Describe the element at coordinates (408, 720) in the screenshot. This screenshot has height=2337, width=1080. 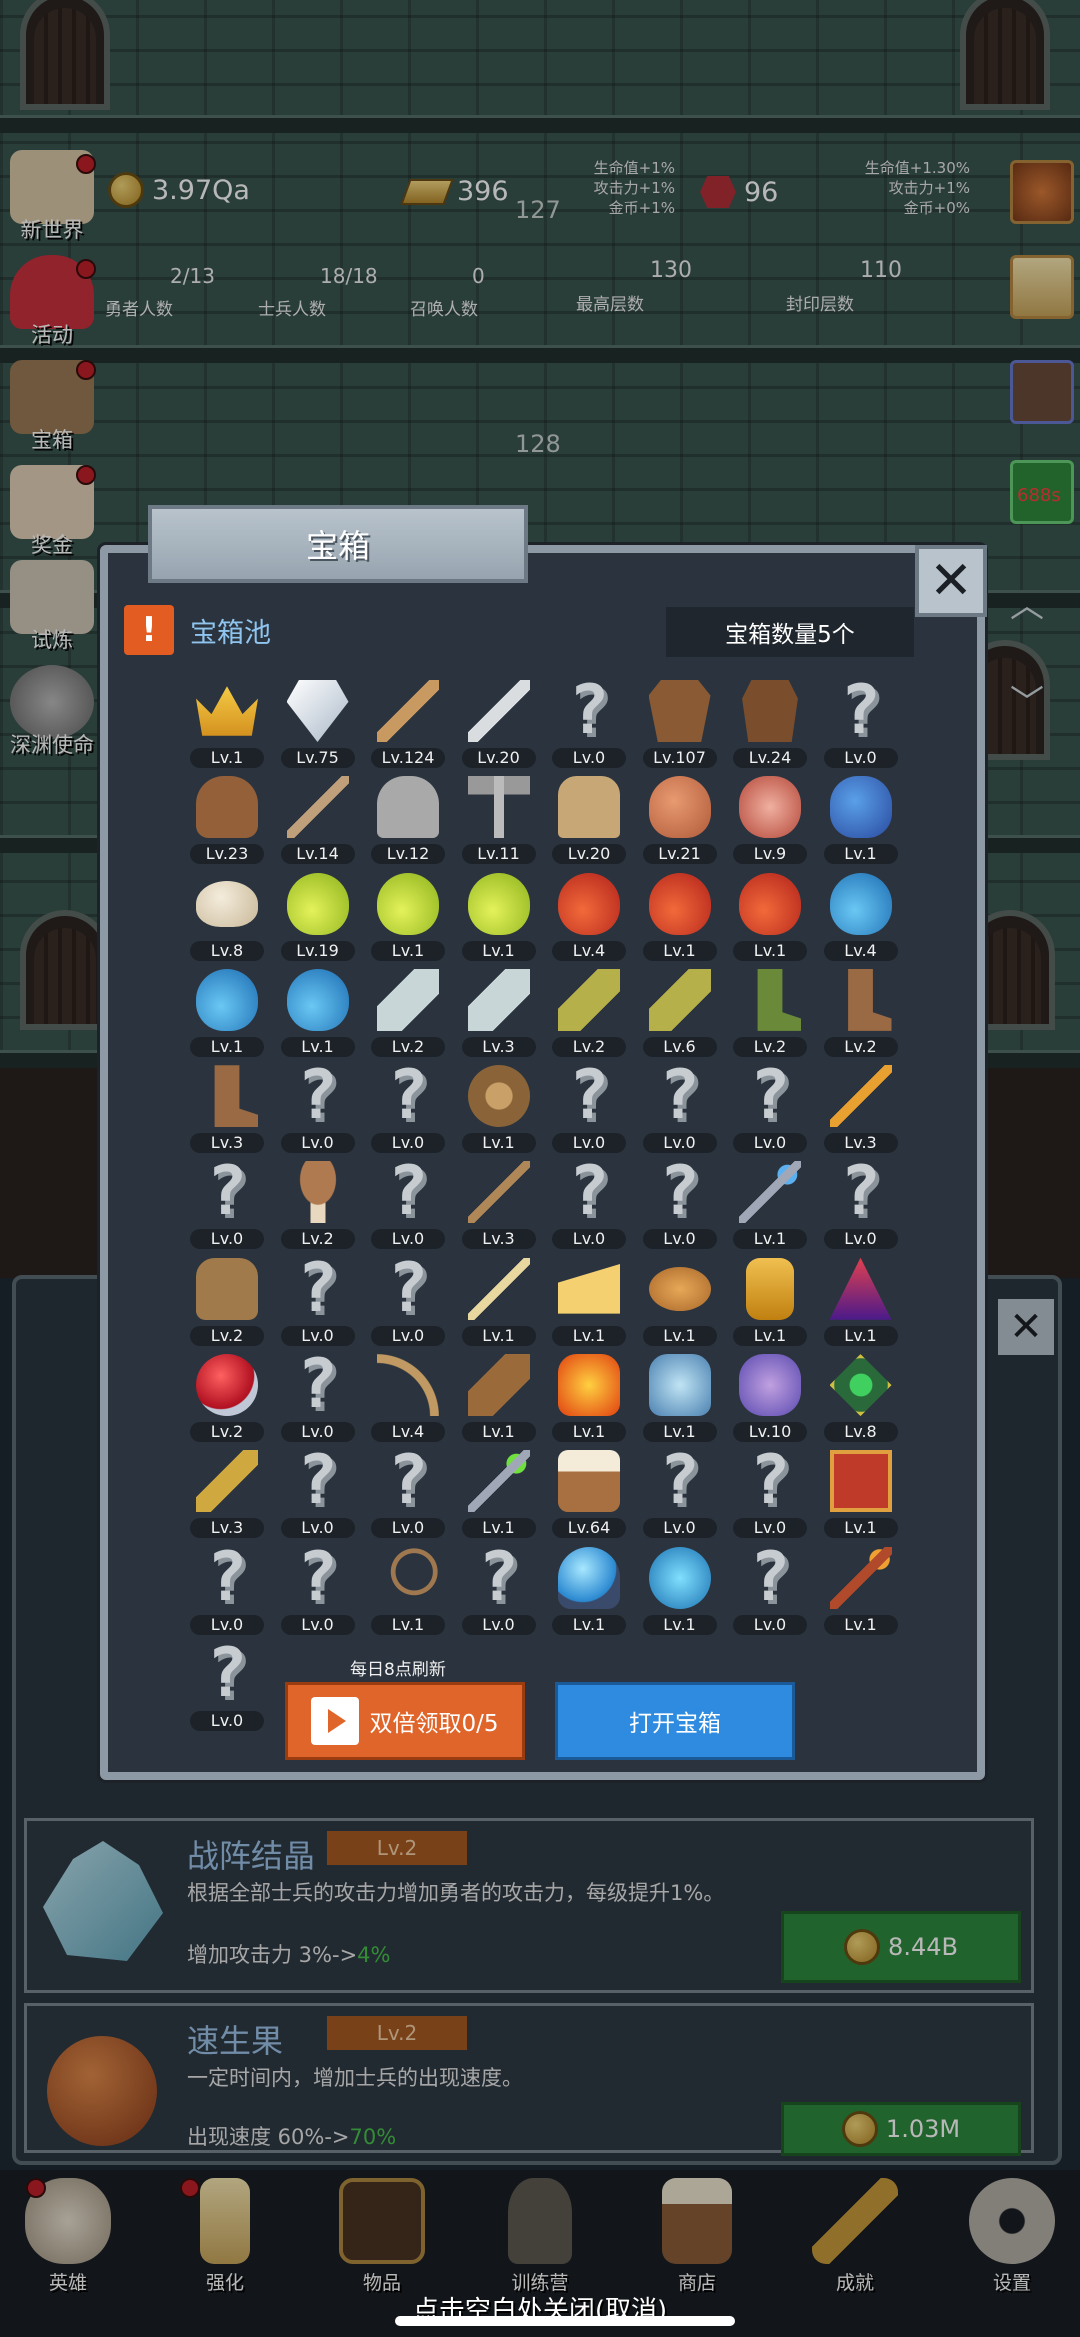
I see `chest-pool-item: Lv.124` at that location.